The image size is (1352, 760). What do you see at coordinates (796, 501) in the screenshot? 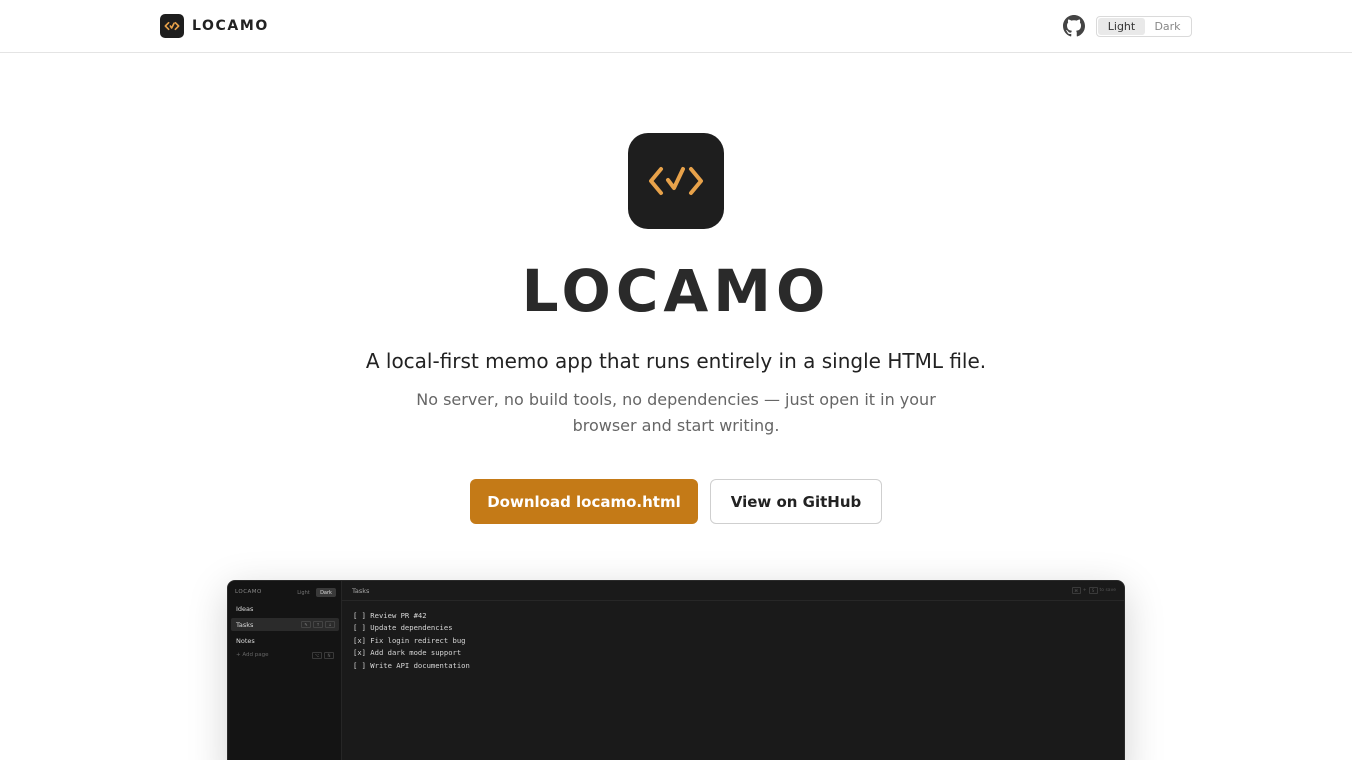
I see `view-on-github-button: View on GitHub` at bounding box center [796, 501].